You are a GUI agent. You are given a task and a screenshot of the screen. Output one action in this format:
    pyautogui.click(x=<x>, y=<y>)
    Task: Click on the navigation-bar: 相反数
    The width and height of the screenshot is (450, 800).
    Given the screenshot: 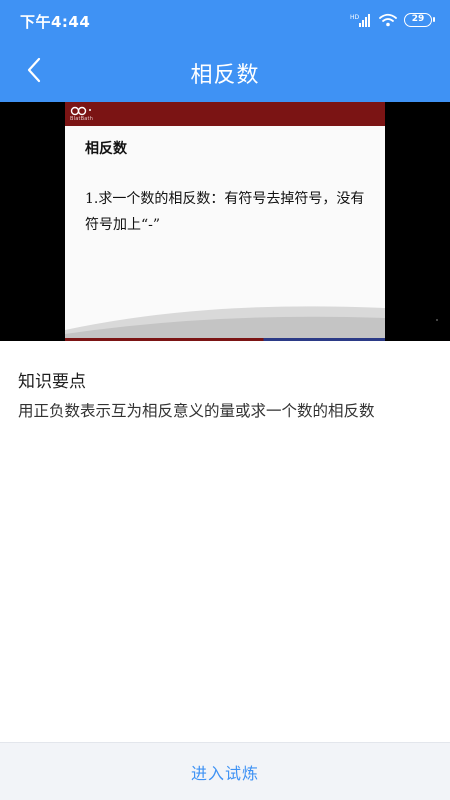 What is the action you would take?
    pyautogui.click(x=225, y=70)
    